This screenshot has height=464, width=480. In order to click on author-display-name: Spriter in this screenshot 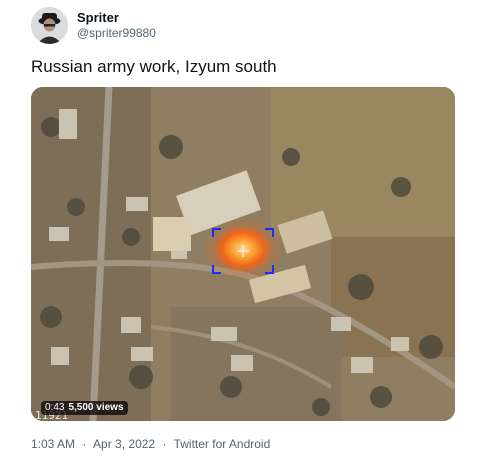, I will do `click(98, 17)`.